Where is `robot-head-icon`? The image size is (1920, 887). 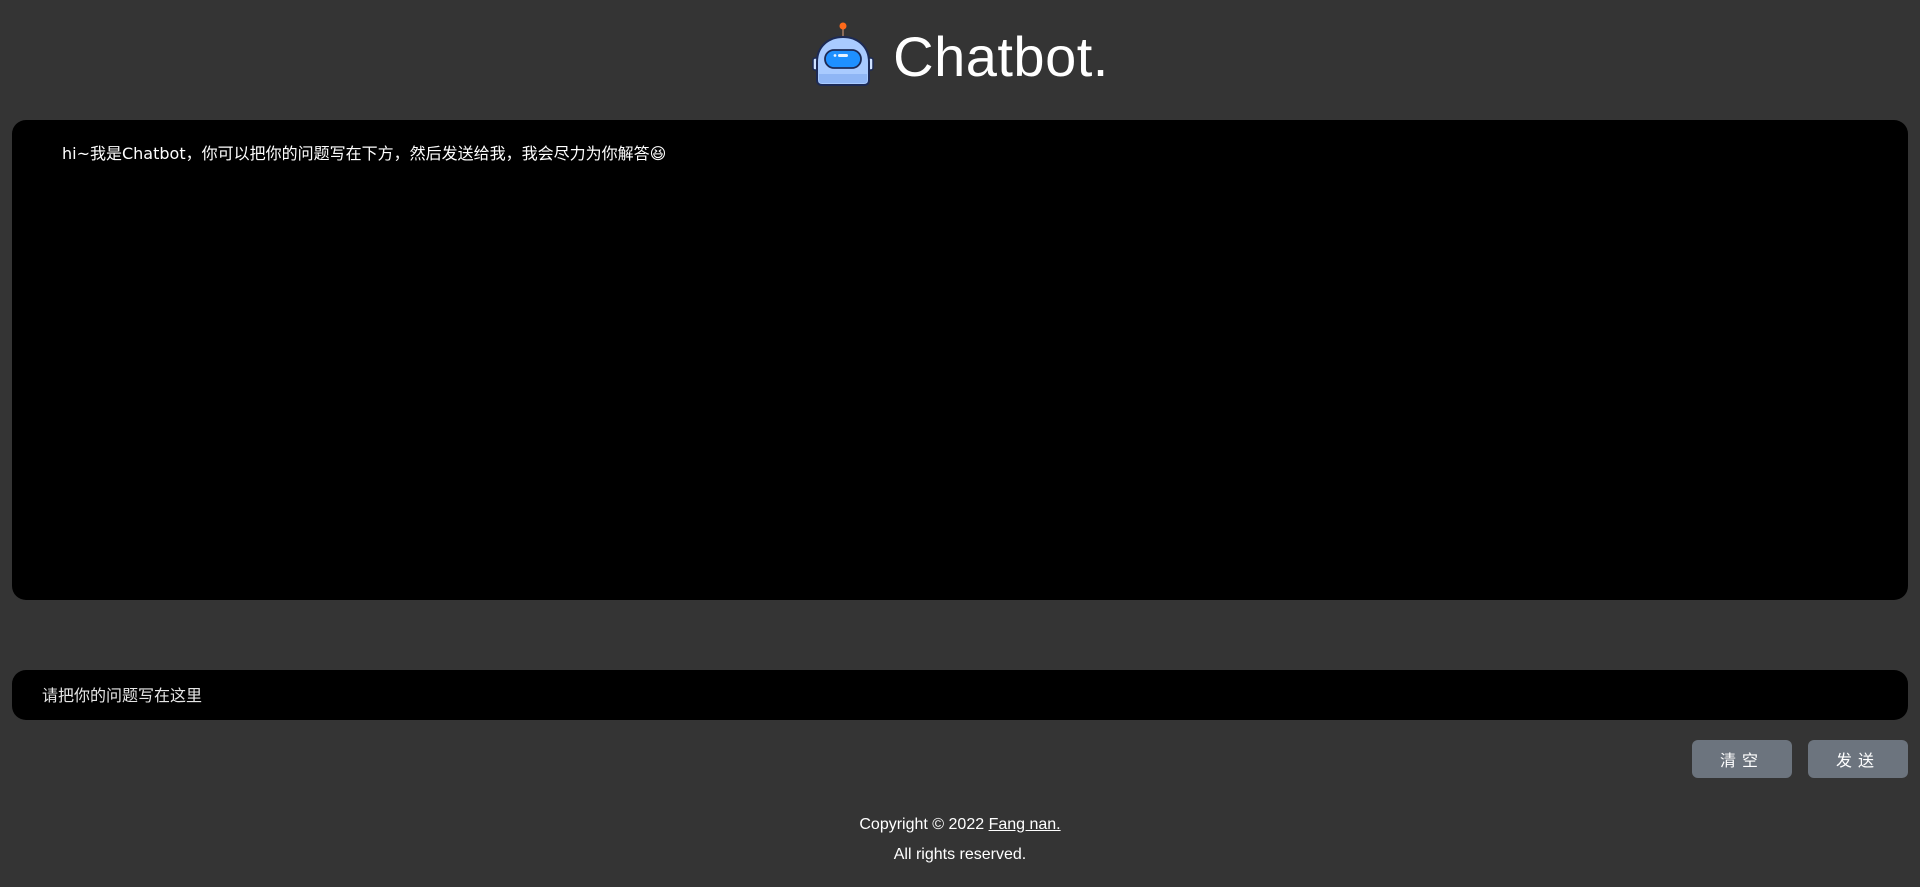 robot-head-icon is located at coordinates (843, 54).